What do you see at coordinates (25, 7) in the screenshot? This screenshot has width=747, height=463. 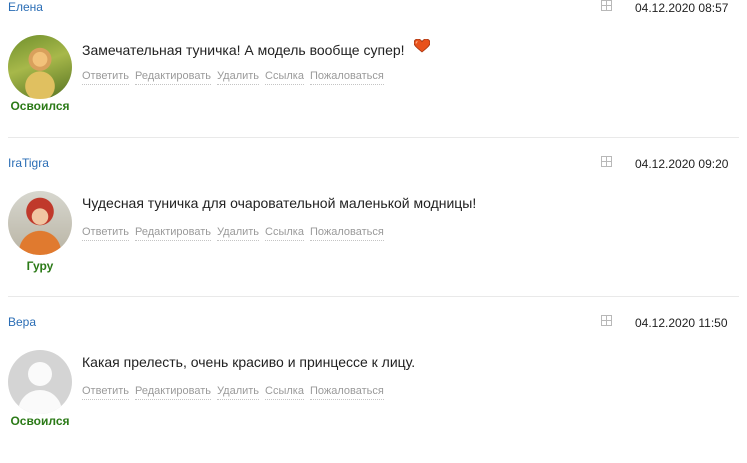 I see `author-link: Елена` at bounding box center [25, 7].